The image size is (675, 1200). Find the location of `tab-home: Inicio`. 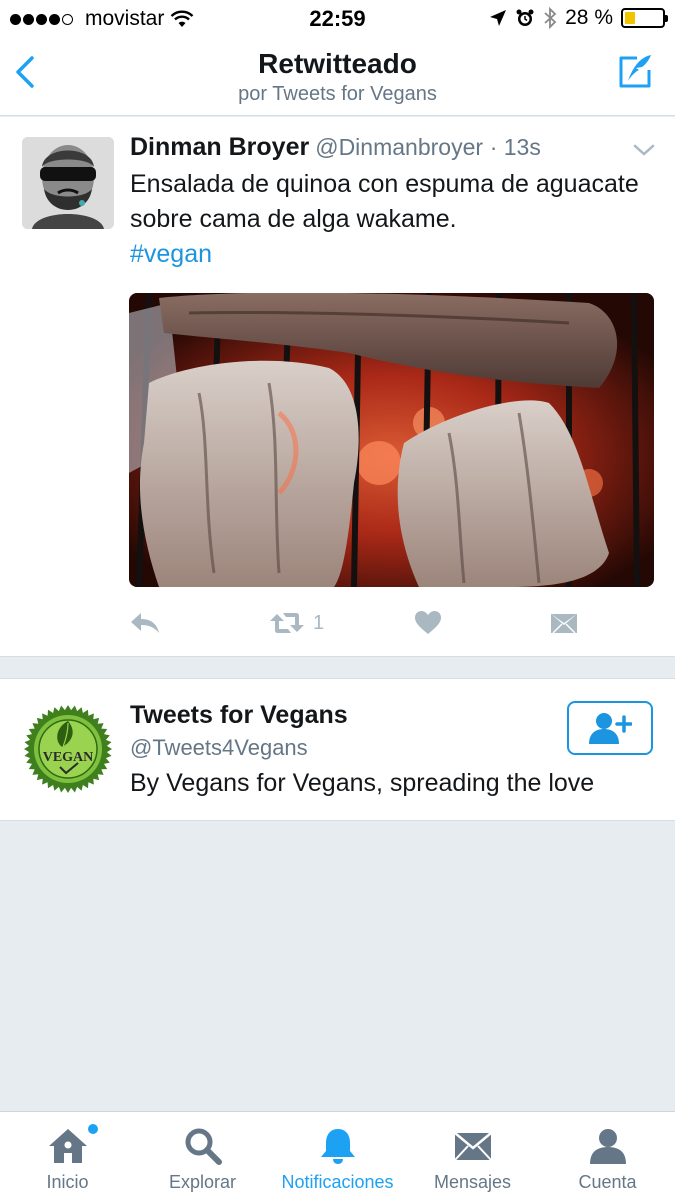

tab-home: Inicio is located at coordinates (67, 1156).